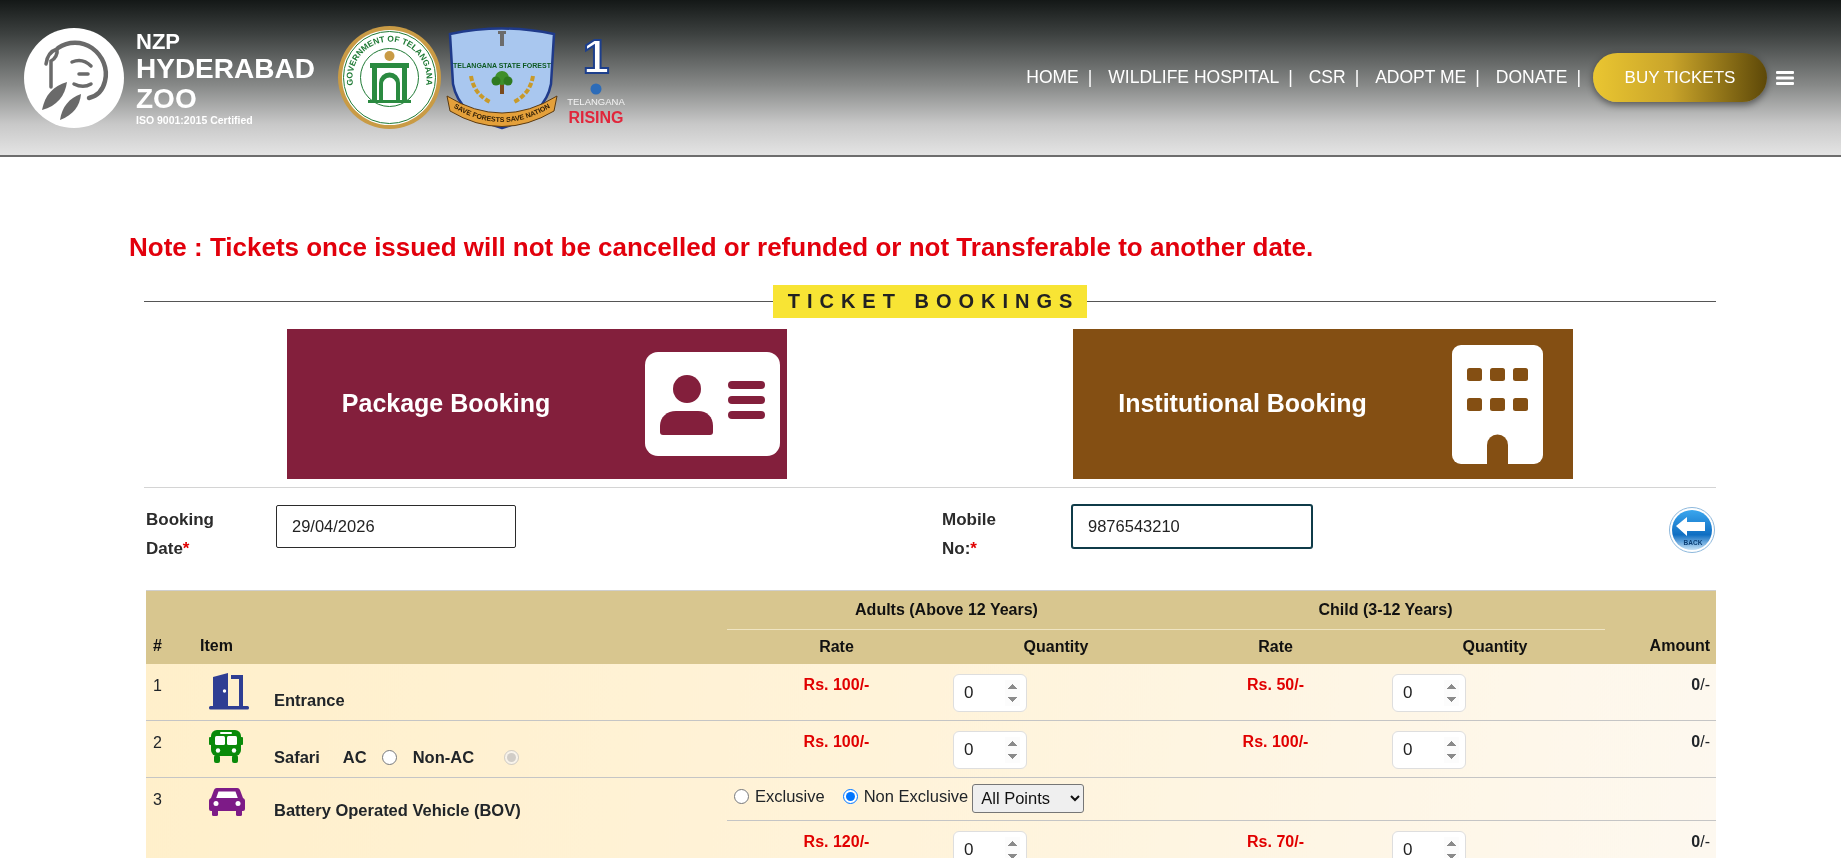 This screenshot has height=858, width=1841. What do you see at coordinates (930, 301) in the screenshot?
I see `section-title: TICKET BOOKINGS` at bounding box center [930, 301].